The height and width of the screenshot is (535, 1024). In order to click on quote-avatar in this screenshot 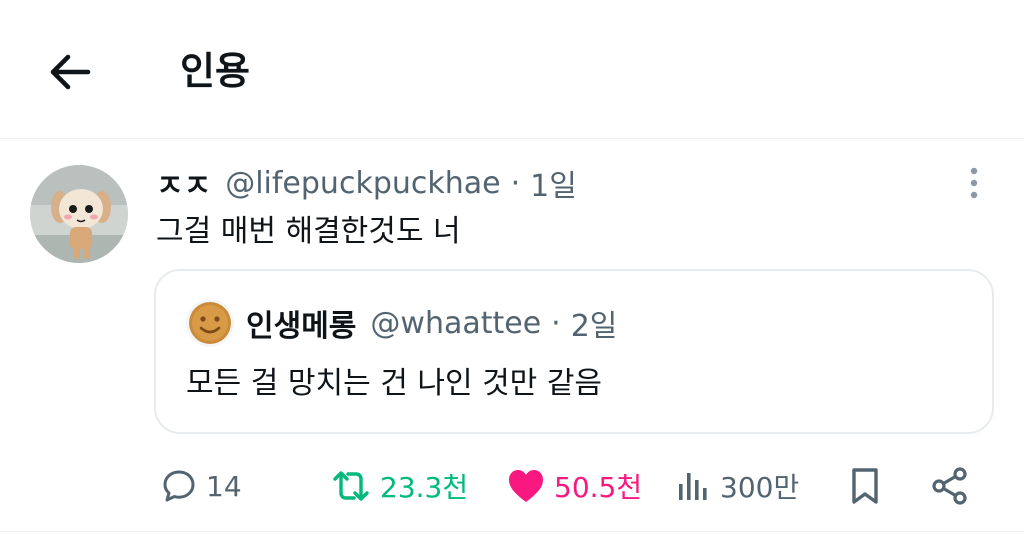, I will do `click(210, 323)`.